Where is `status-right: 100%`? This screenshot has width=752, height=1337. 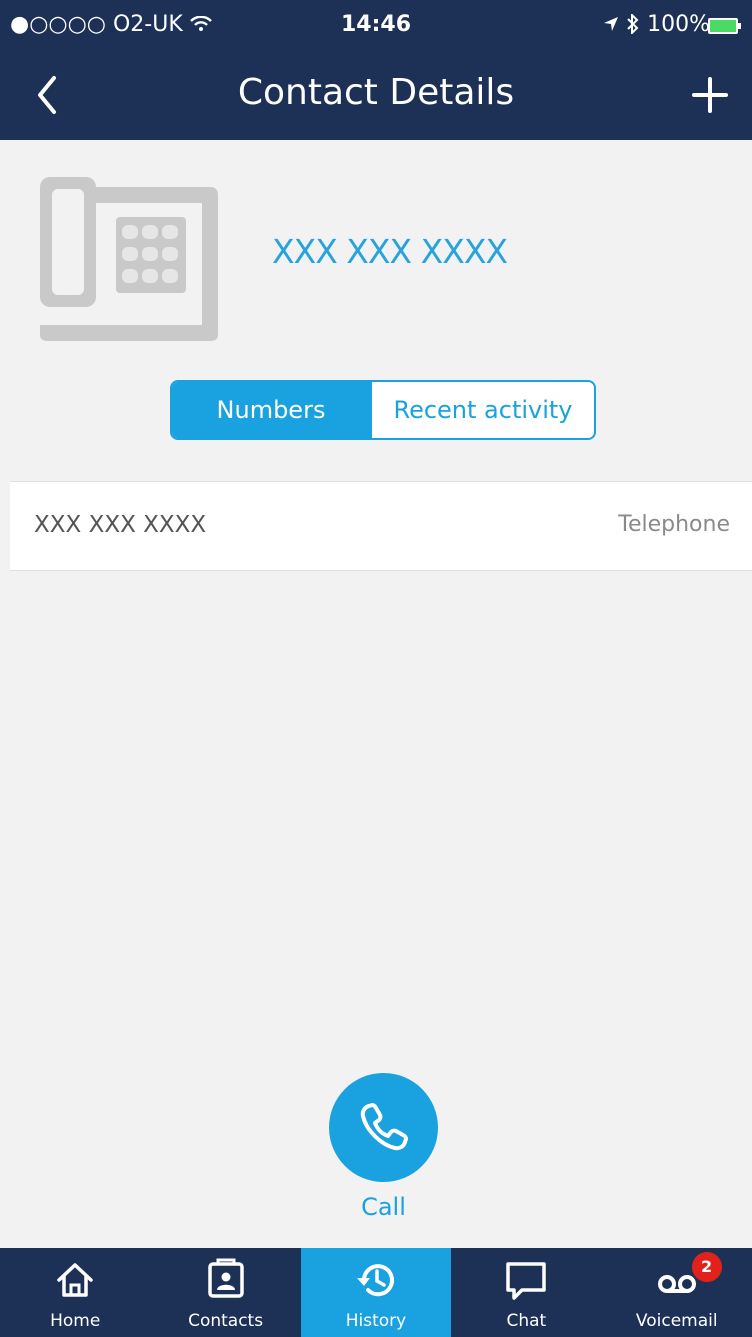 status-right: 100% is located at coordinates (656, 24).